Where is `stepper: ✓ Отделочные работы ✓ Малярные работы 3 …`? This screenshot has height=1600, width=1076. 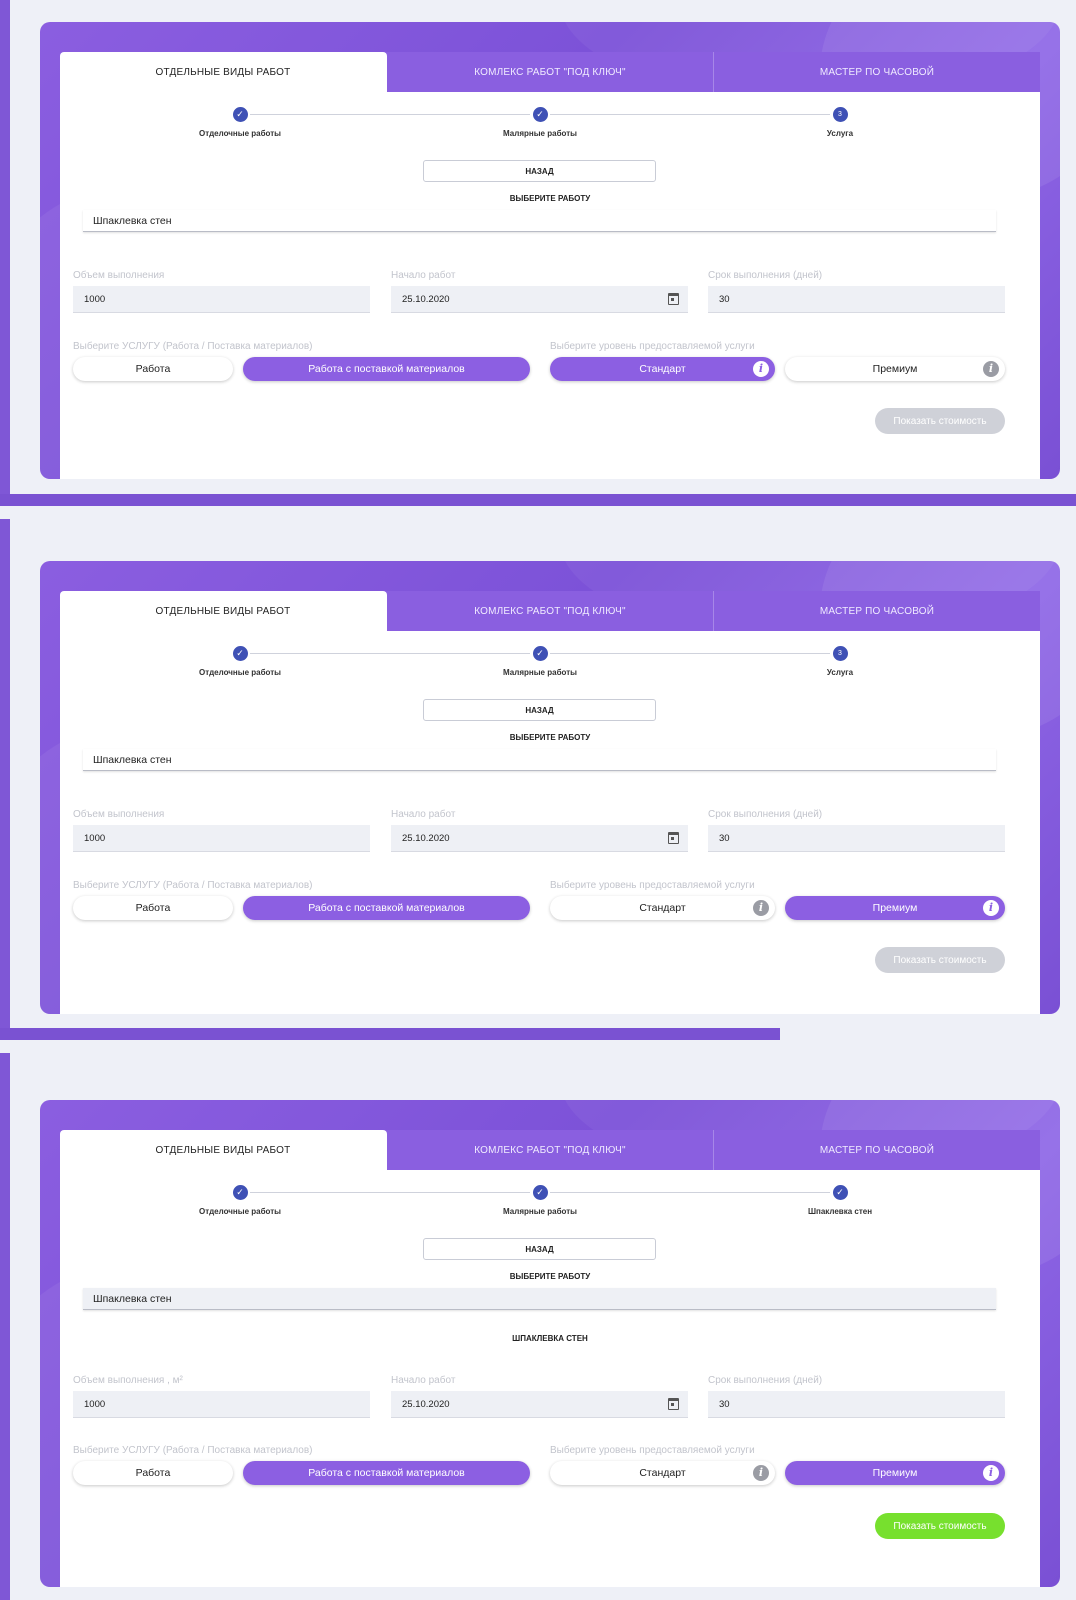 stepper: ✓ Отделочные работы ✓ Малярные работы 3 … is located at coordinates (550, 127).